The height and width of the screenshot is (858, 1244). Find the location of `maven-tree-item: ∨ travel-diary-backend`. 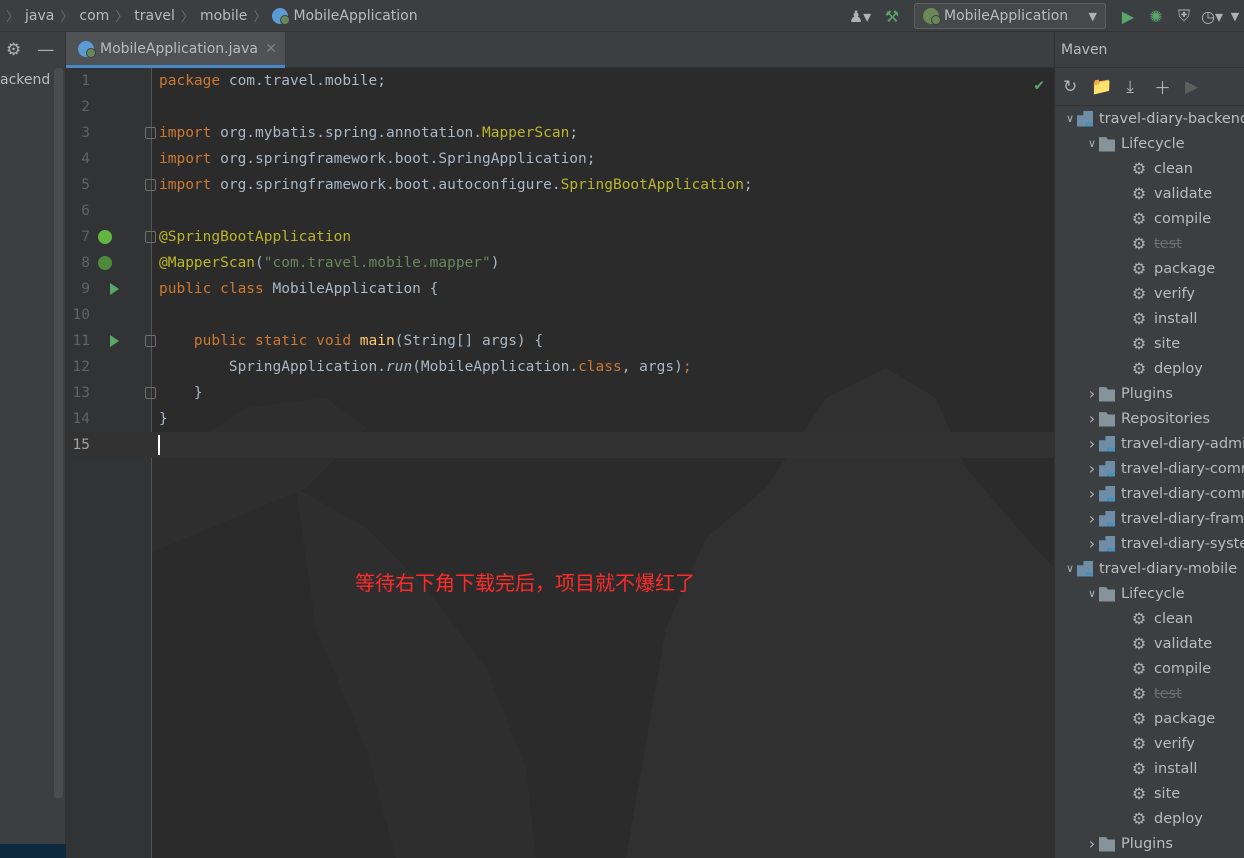

maven-tree-item: ∨ travel-diary-backend is located at coordinates (1149, 118).